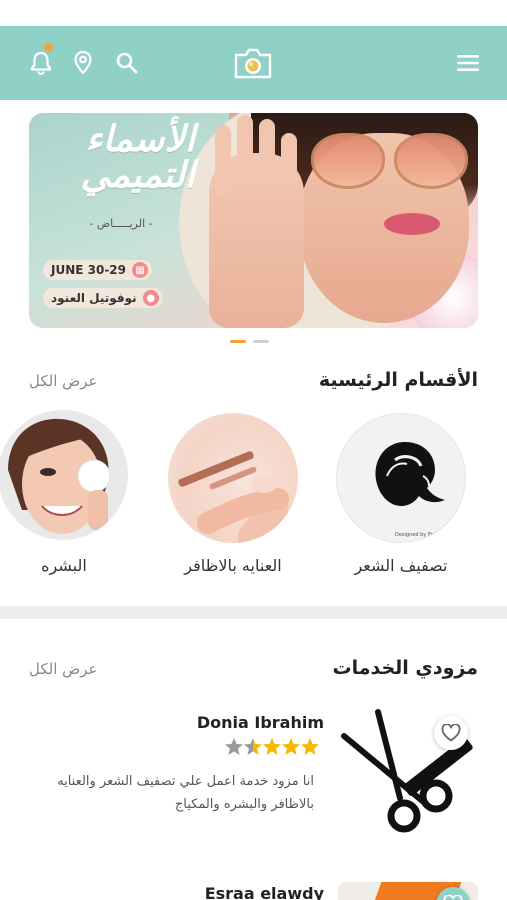 The height and width of the screenshot is (900, 507). Describe the element at coordinates (233, 565) in the screenshot. I see `category-label: العنايه بالاظافر` at that location.